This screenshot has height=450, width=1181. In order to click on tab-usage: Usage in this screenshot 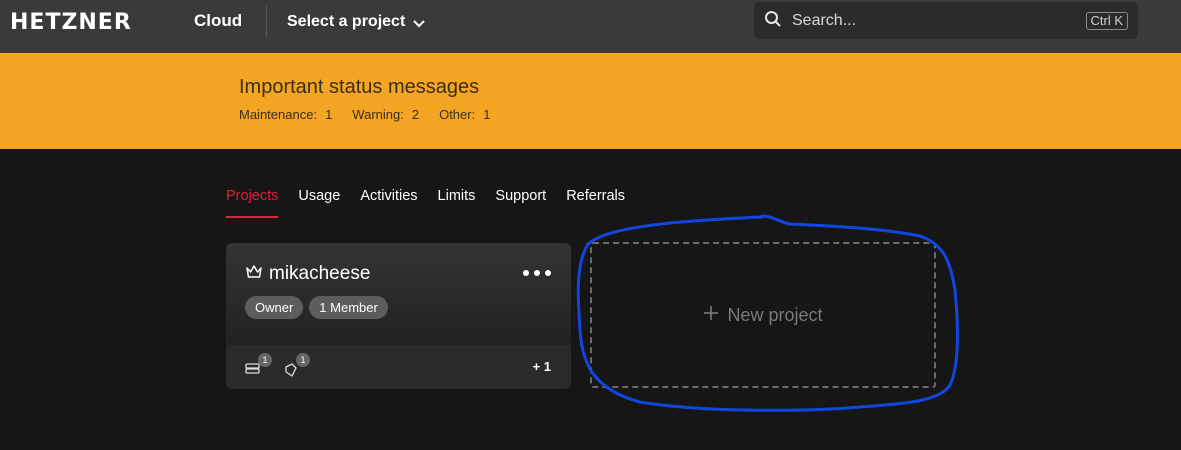, I will do `click(319, 203)`.